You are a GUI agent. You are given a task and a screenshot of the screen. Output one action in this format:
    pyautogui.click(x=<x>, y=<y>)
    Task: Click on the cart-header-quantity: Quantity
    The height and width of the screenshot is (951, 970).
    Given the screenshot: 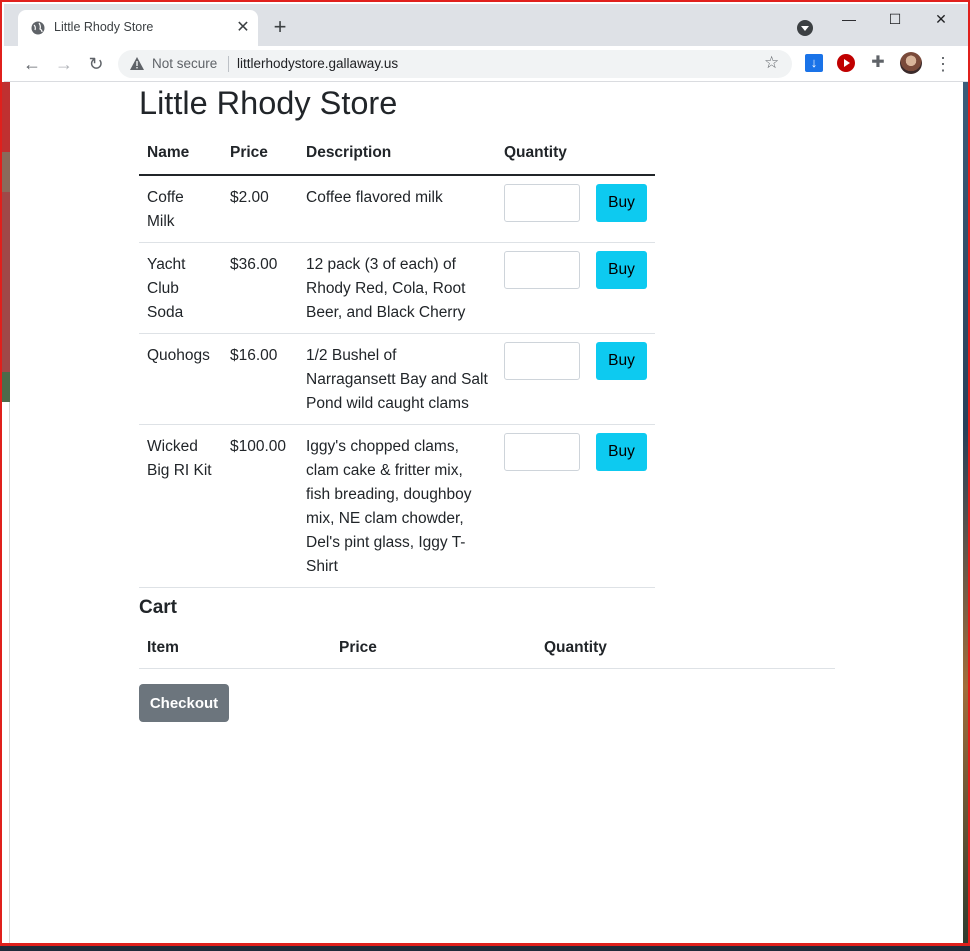 What is the action you would take?
    pyautogui.click(x=685, y=649)
    